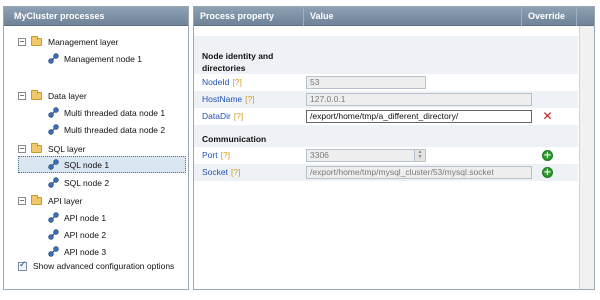  I want to click on property-label: Socket [?], so click(221, 172).